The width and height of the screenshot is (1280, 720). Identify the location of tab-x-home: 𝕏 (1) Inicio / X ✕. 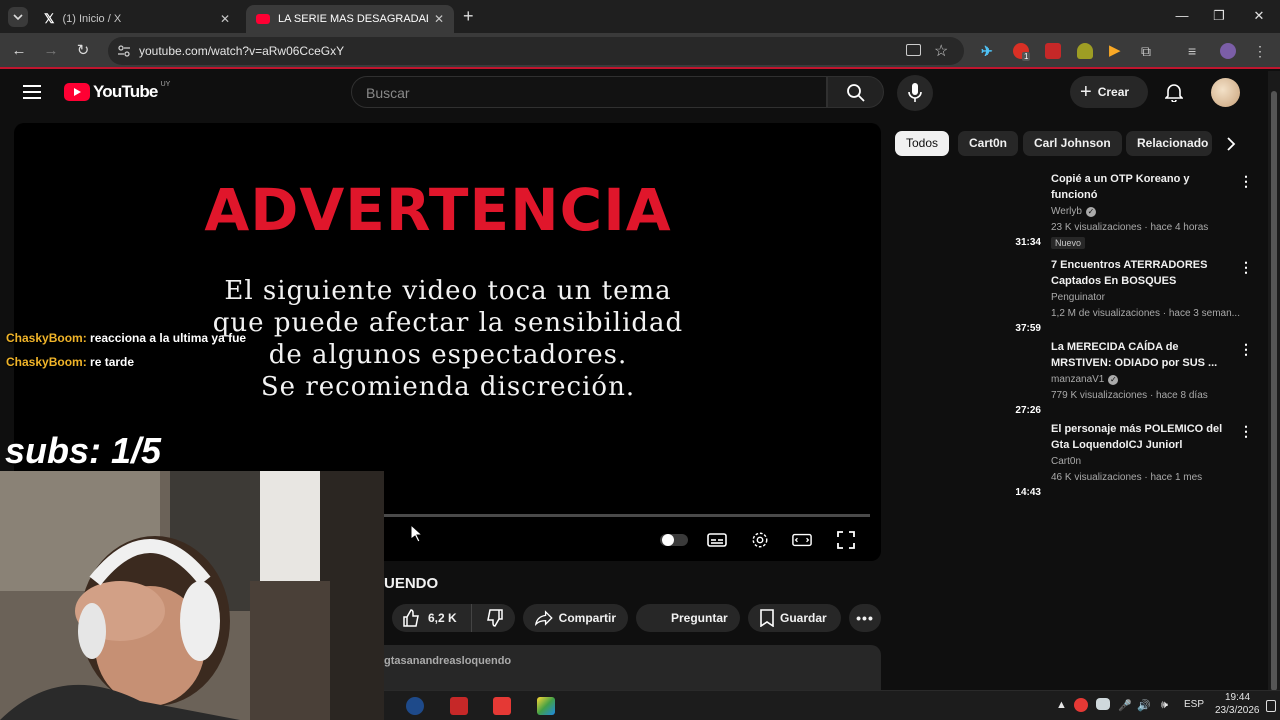
(137, 19).